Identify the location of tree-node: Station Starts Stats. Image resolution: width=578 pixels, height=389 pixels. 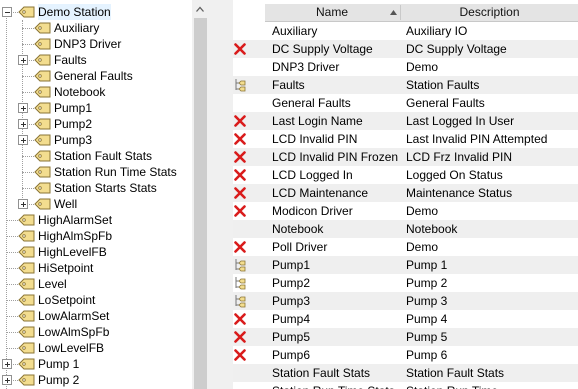
(96, 188).